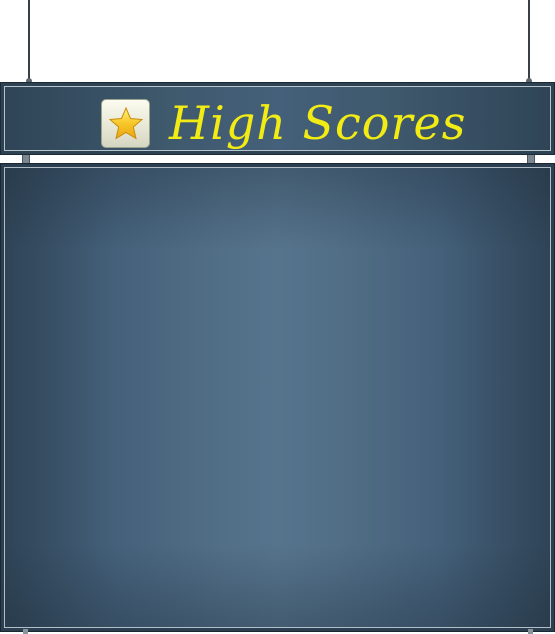  I want to click on hanging-wire-left, so click(29, 42).